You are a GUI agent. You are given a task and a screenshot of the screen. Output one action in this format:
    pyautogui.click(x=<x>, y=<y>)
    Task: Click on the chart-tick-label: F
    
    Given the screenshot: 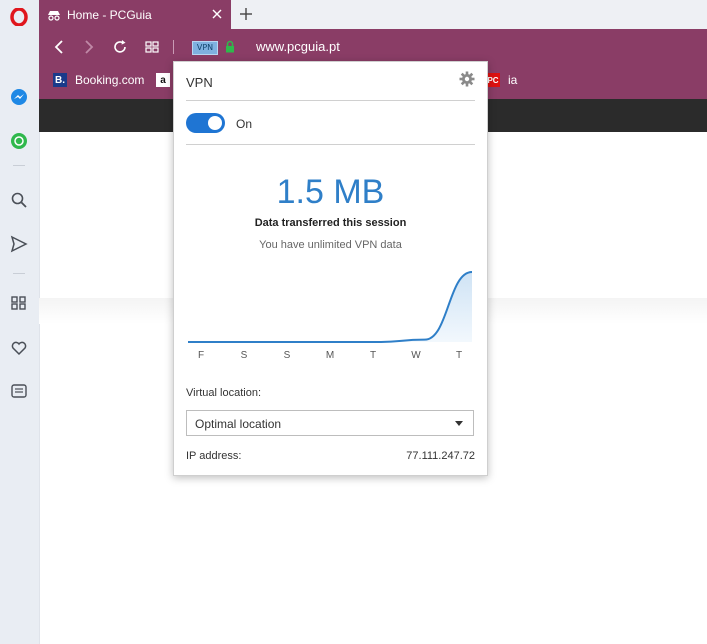 What is the action you would take?
    pyautogui.click(x=201, y=355)
    